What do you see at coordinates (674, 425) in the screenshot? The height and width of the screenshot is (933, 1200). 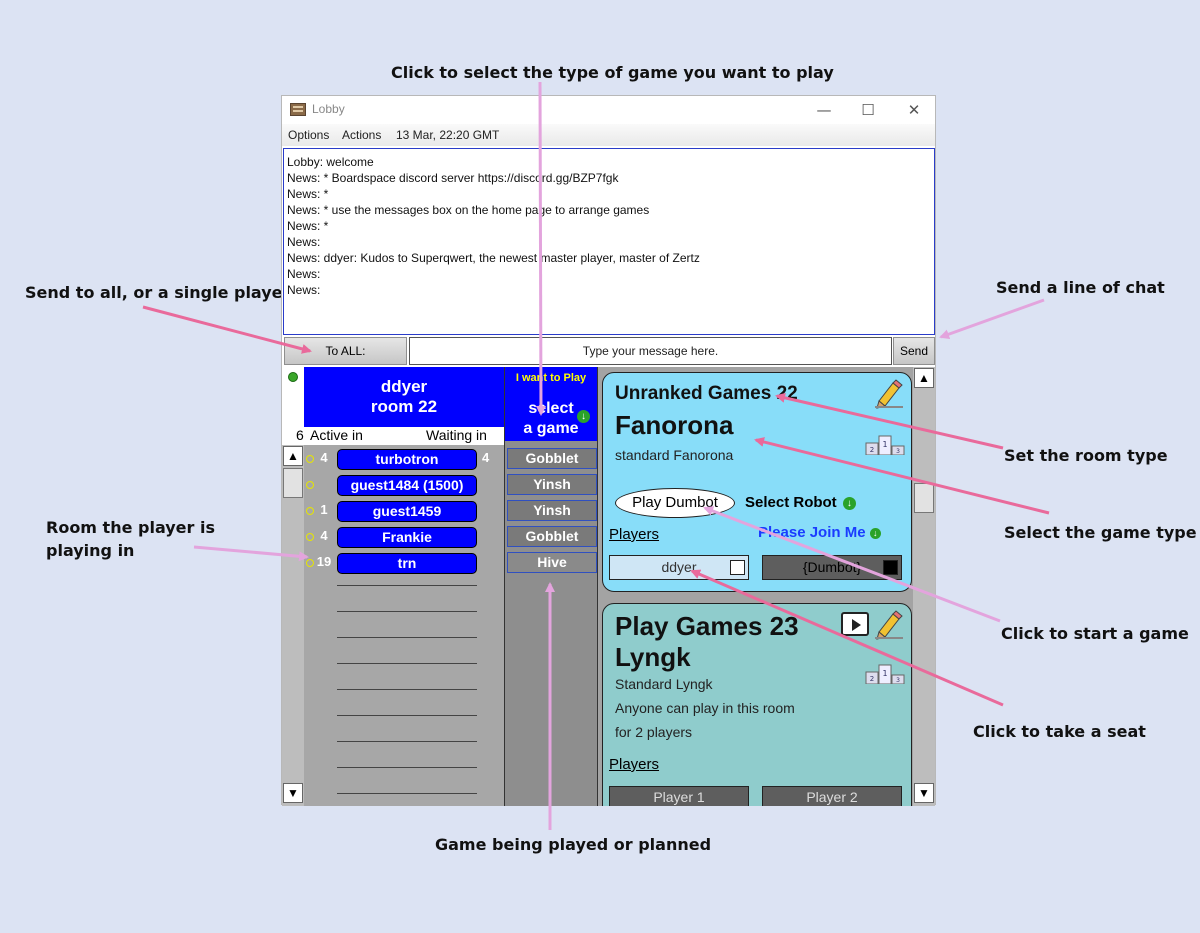 I see `game-name: Fanorona` at bounding box center [674, 425].